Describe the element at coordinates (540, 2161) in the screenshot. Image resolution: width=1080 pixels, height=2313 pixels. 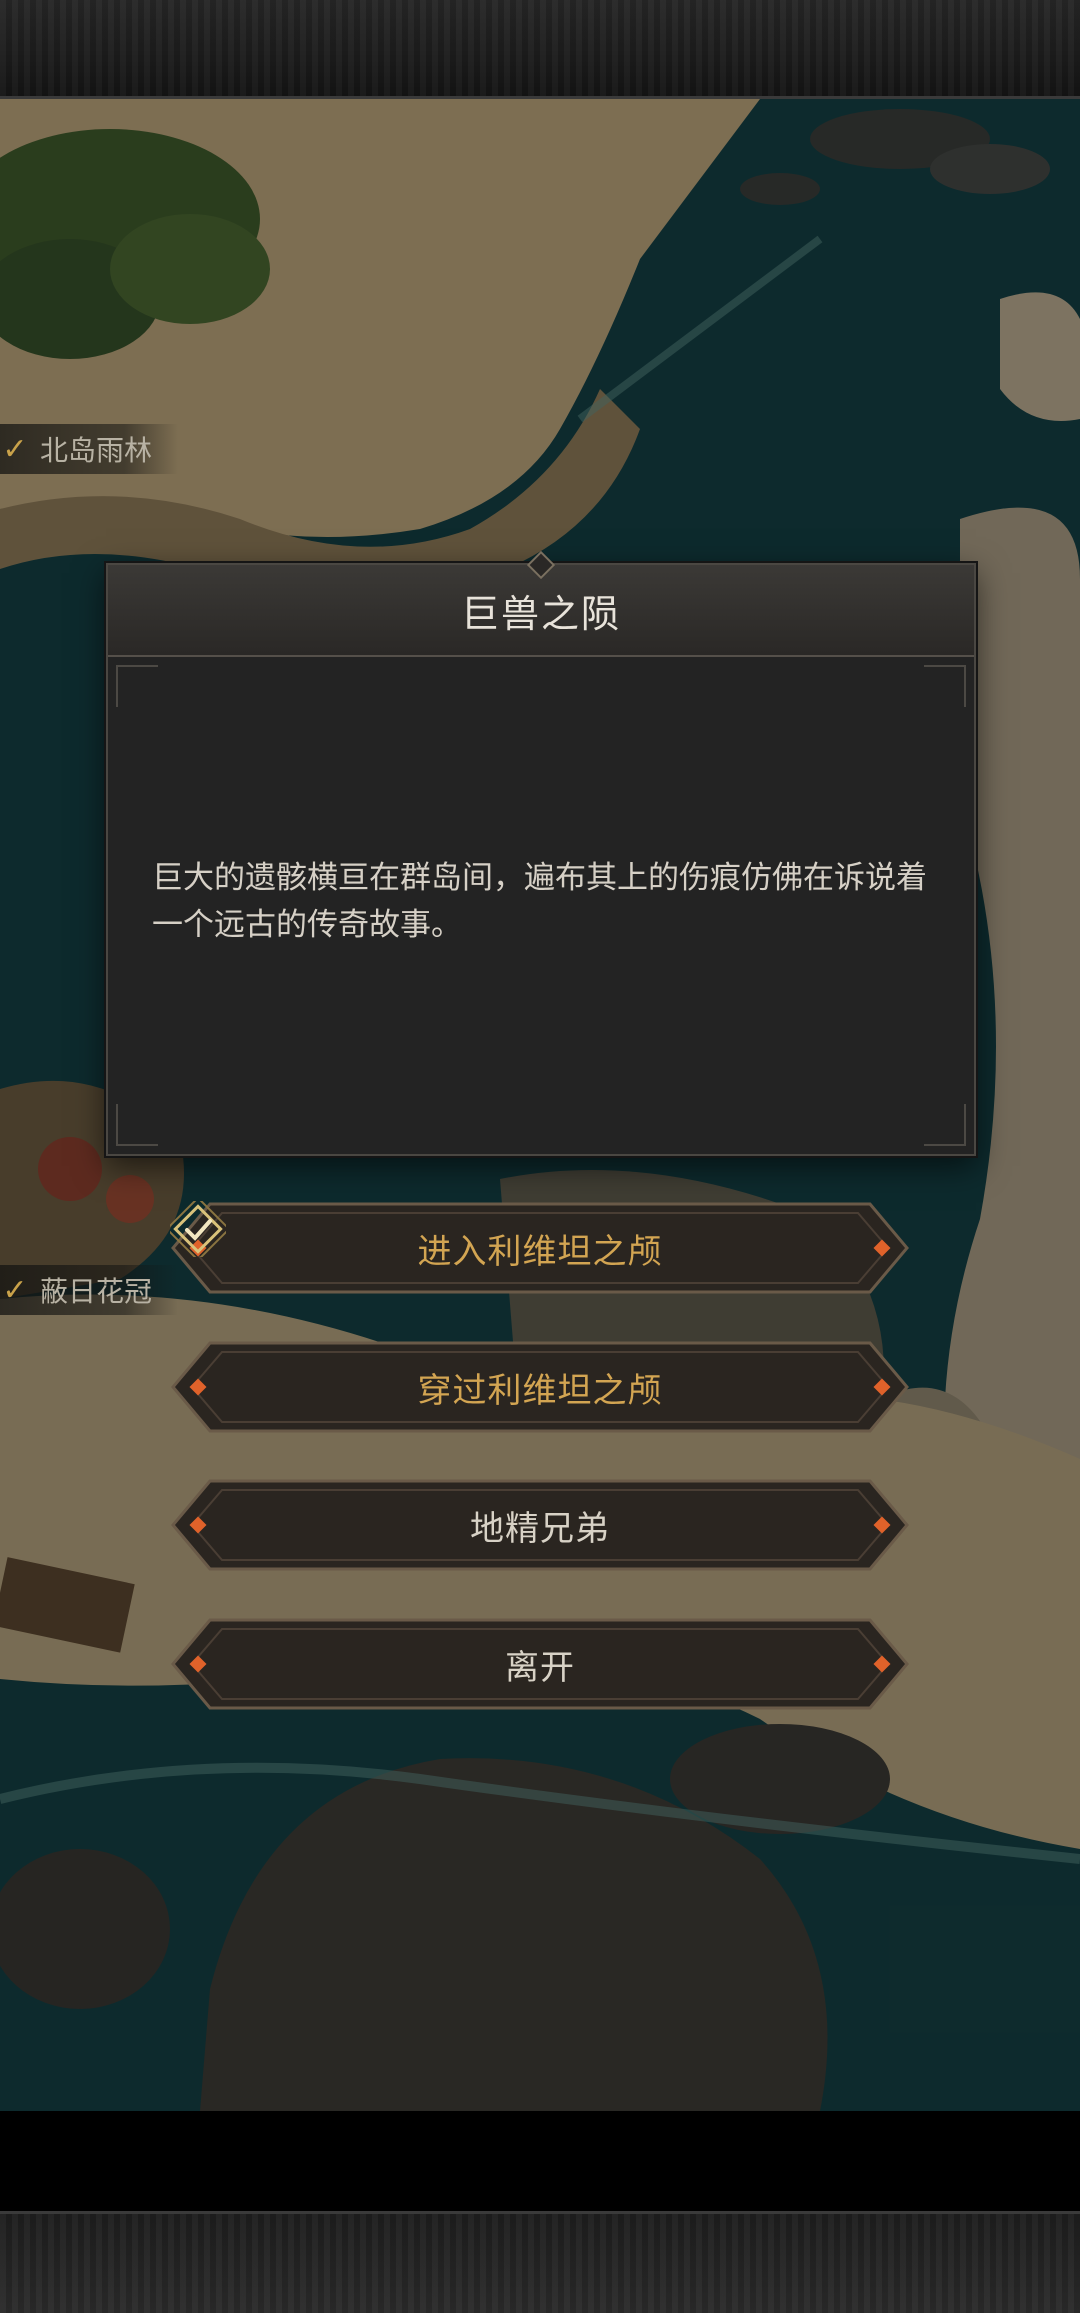
I see `bottom-black-band` at that location.